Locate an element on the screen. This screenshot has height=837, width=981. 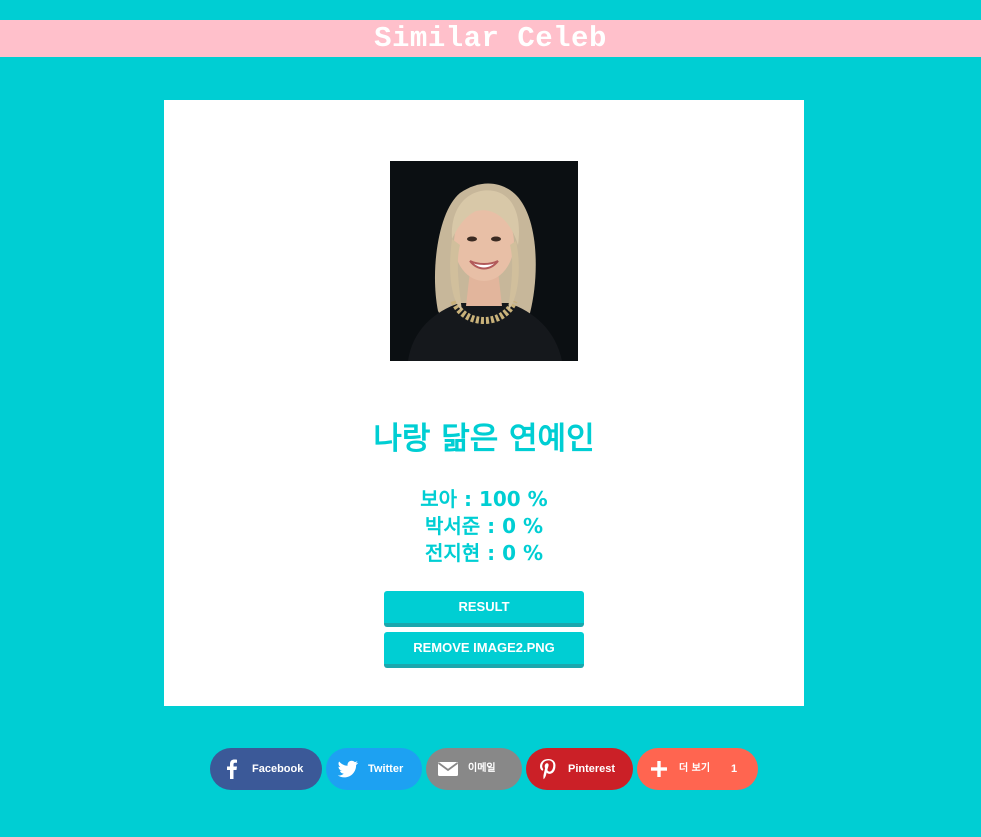
share-email-button: 이메일 is located at coordinates (474, 769).